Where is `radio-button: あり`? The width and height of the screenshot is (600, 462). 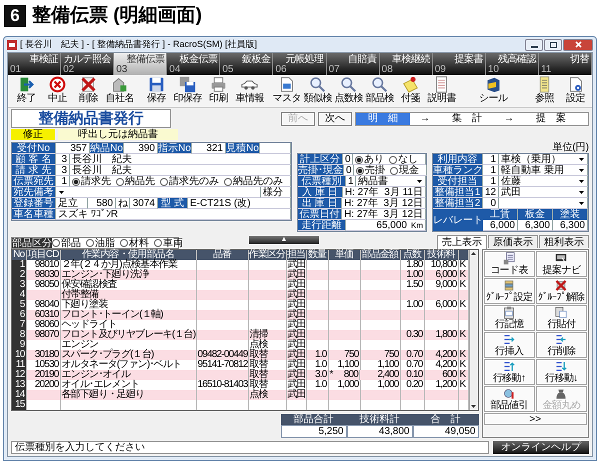
radio-button: あり is located at coordinates (369, 159).